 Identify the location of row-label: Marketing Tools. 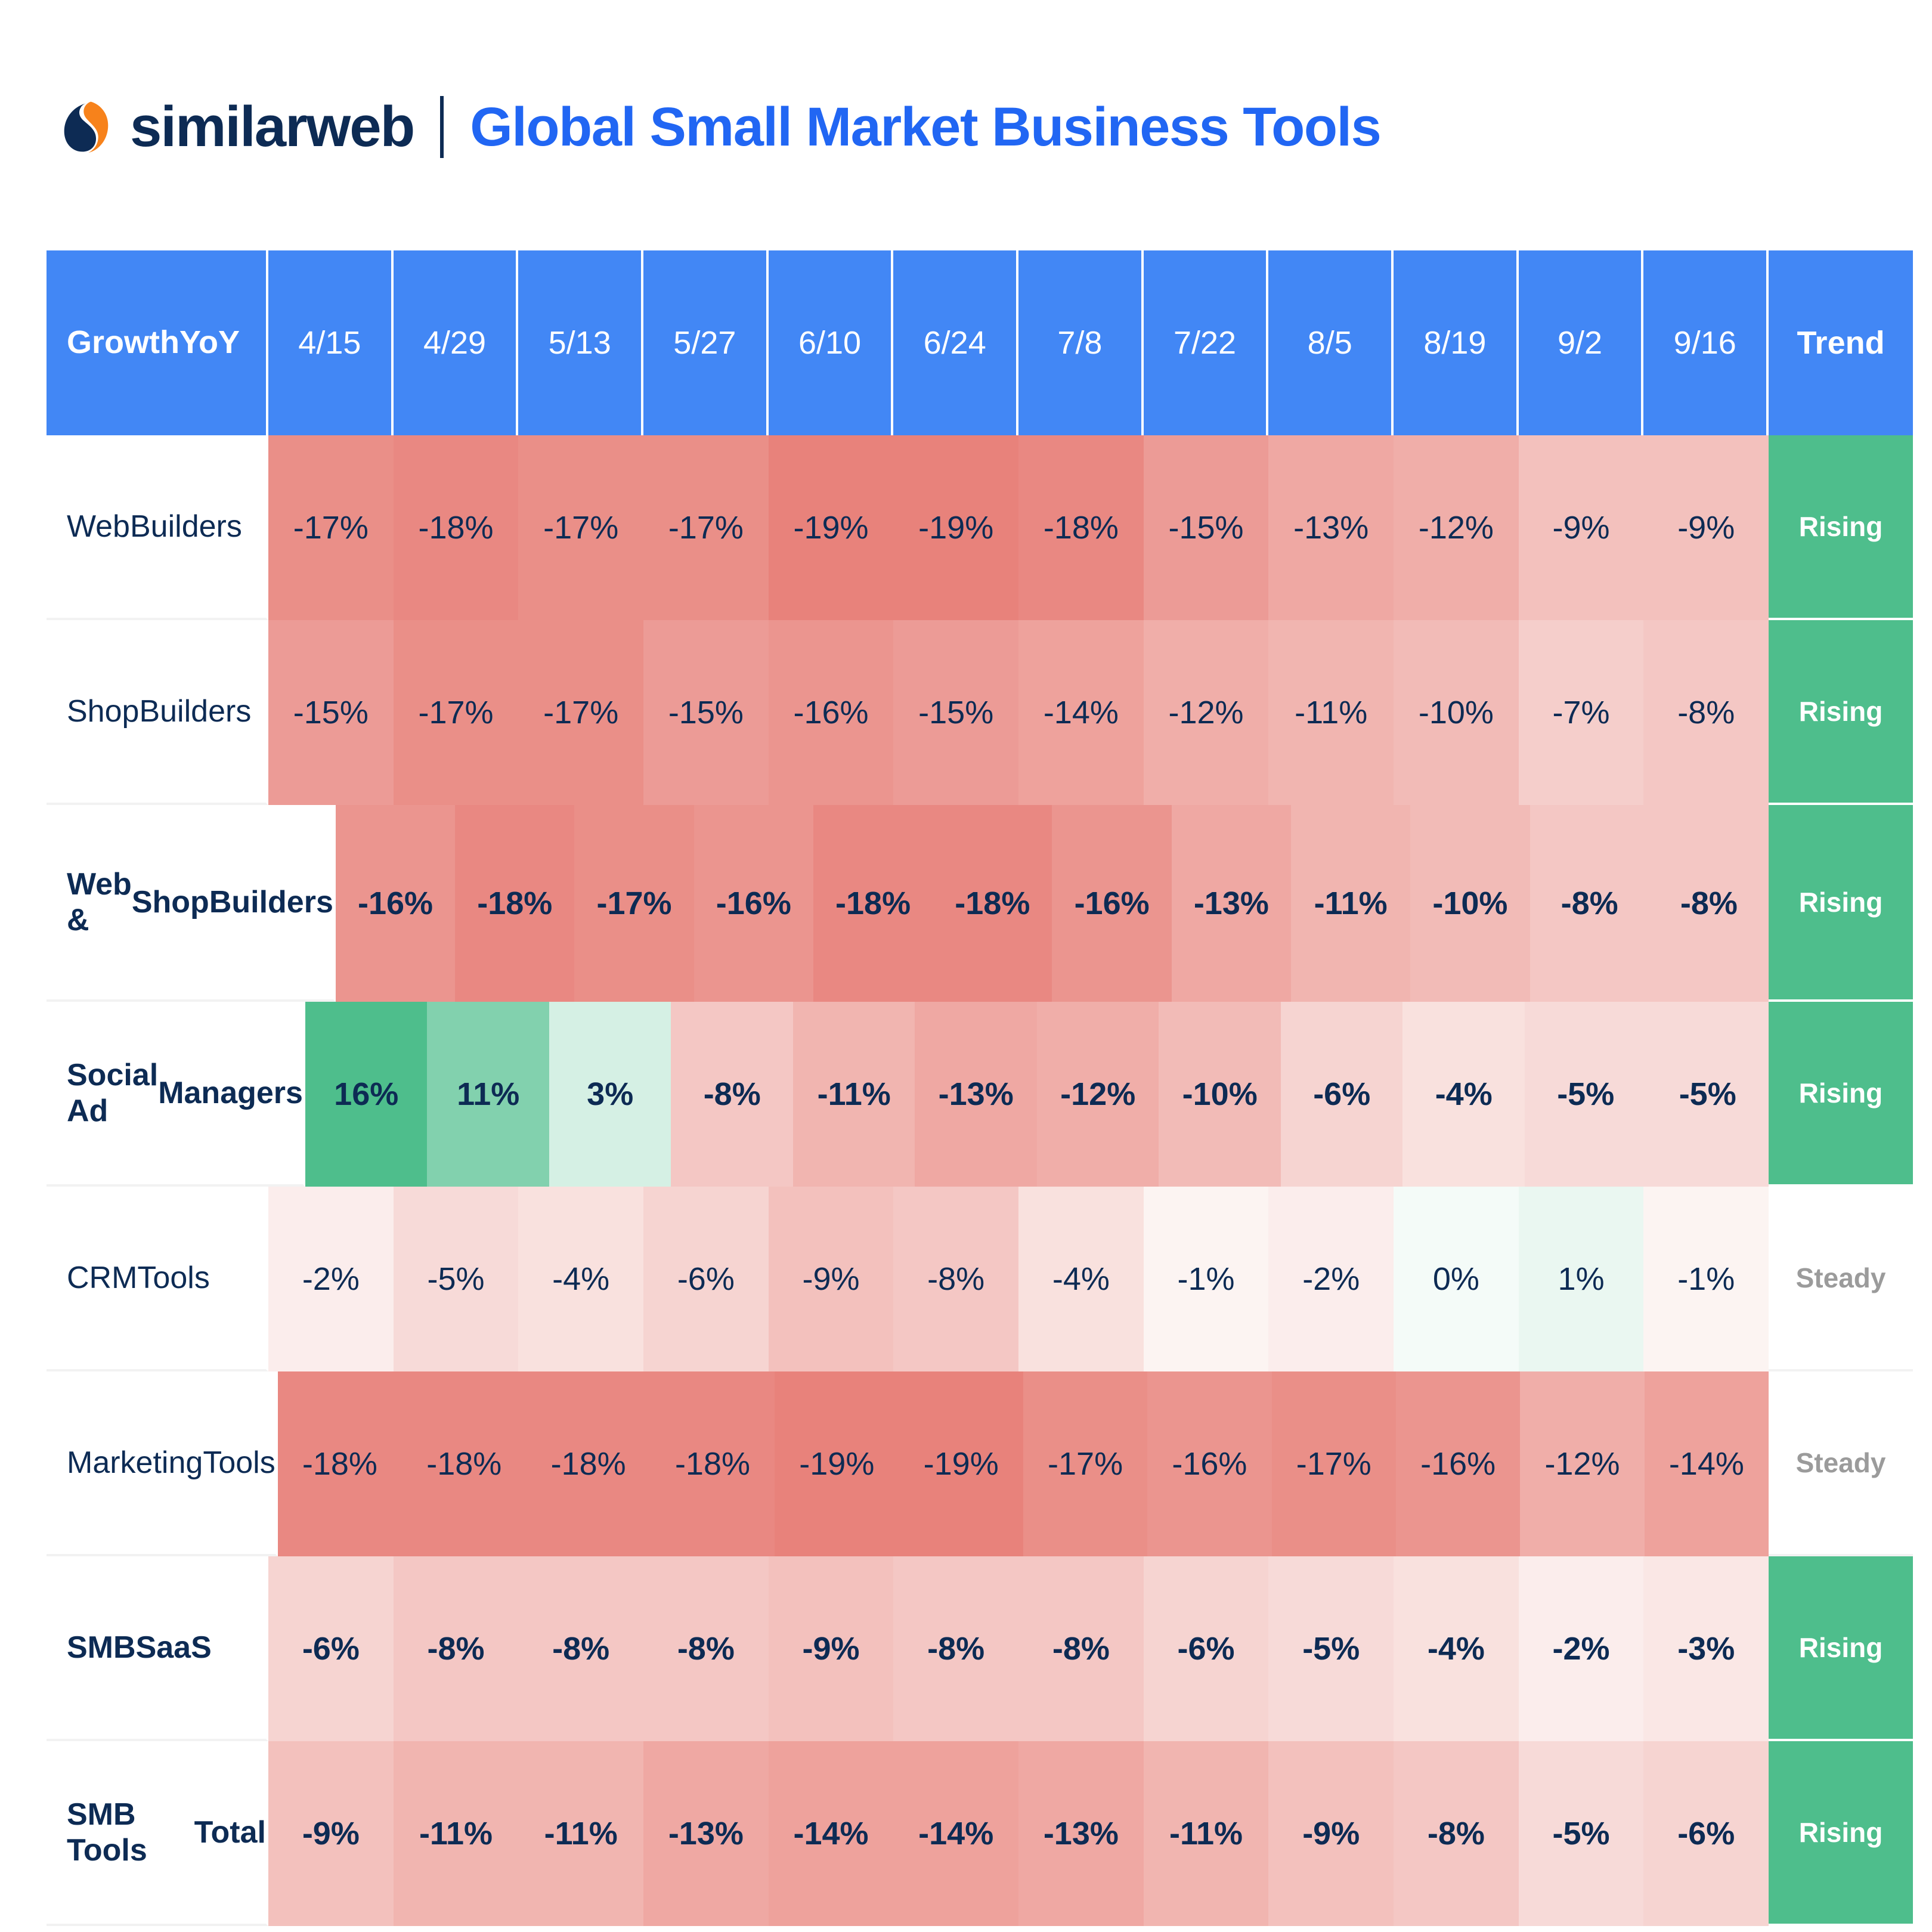
(163, 1463).